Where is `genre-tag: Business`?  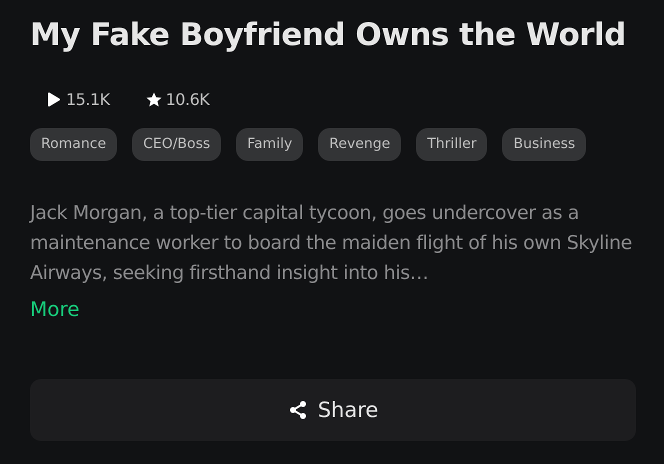
genre-tag: Business is located at coordinates (544, 144).